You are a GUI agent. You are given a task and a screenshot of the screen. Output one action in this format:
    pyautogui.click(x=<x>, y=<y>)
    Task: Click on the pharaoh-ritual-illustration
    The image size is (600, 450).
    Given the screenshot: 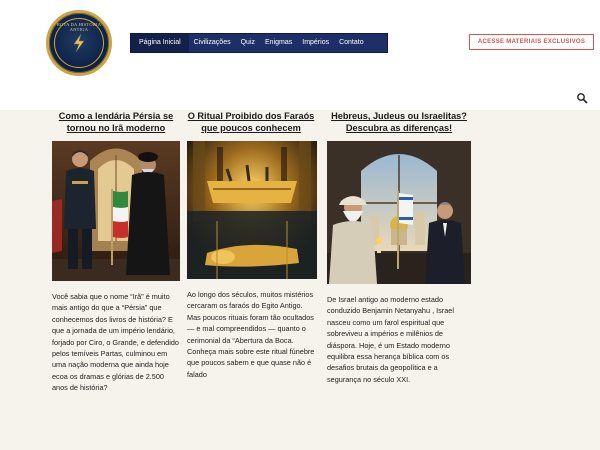 What is the action you would take?
    pyautogui.click(x=252, y=210)
    